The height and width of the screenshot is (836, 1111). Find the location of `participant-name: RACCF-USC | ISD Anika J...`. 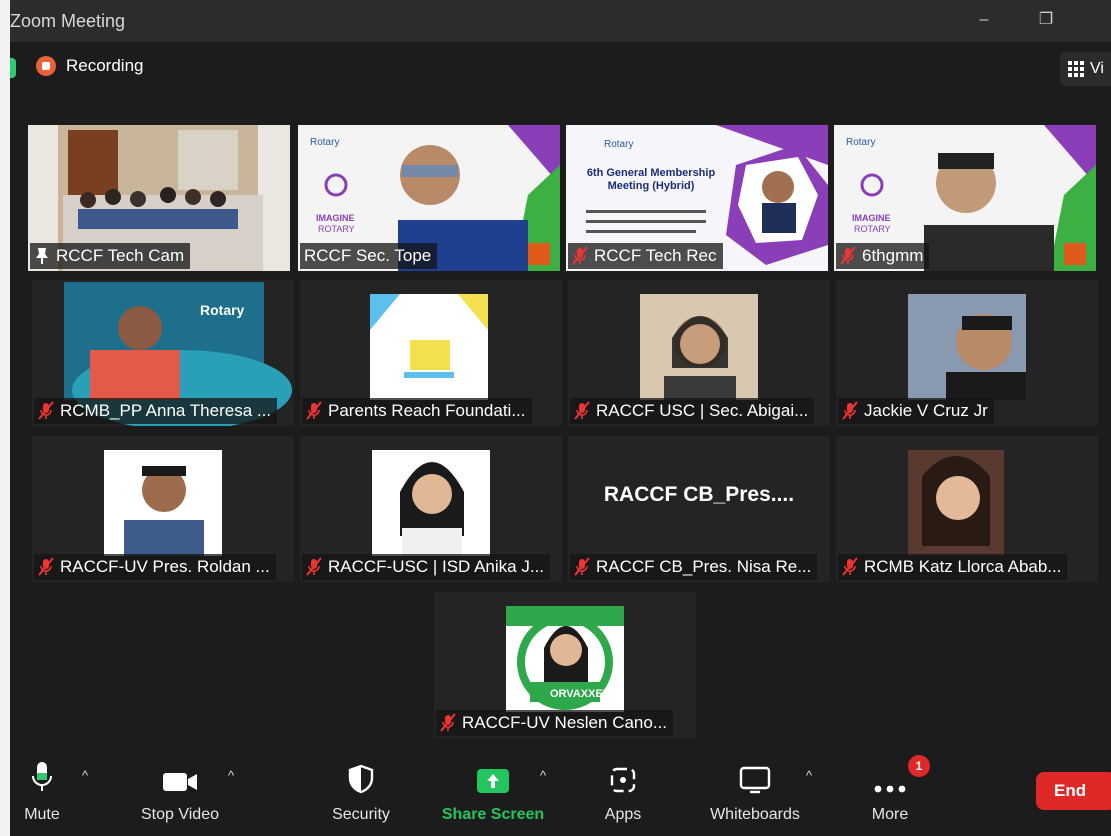

participant-name: RACCF-USC | ISD Anika J... is located at coordinates (436, 566).